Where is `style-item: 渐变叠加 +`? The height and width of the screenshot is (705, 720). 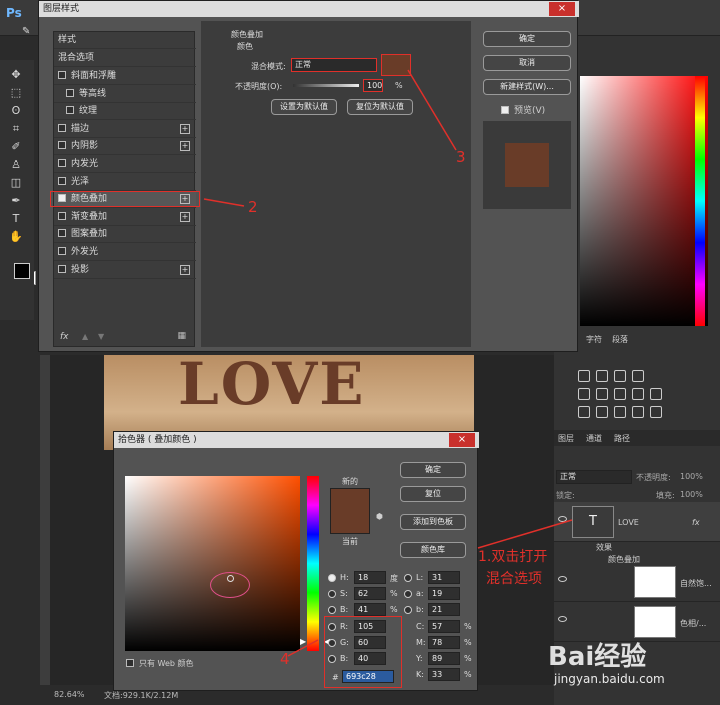 style-item: 渐变叠加 + is located at coordinates (125, 217).